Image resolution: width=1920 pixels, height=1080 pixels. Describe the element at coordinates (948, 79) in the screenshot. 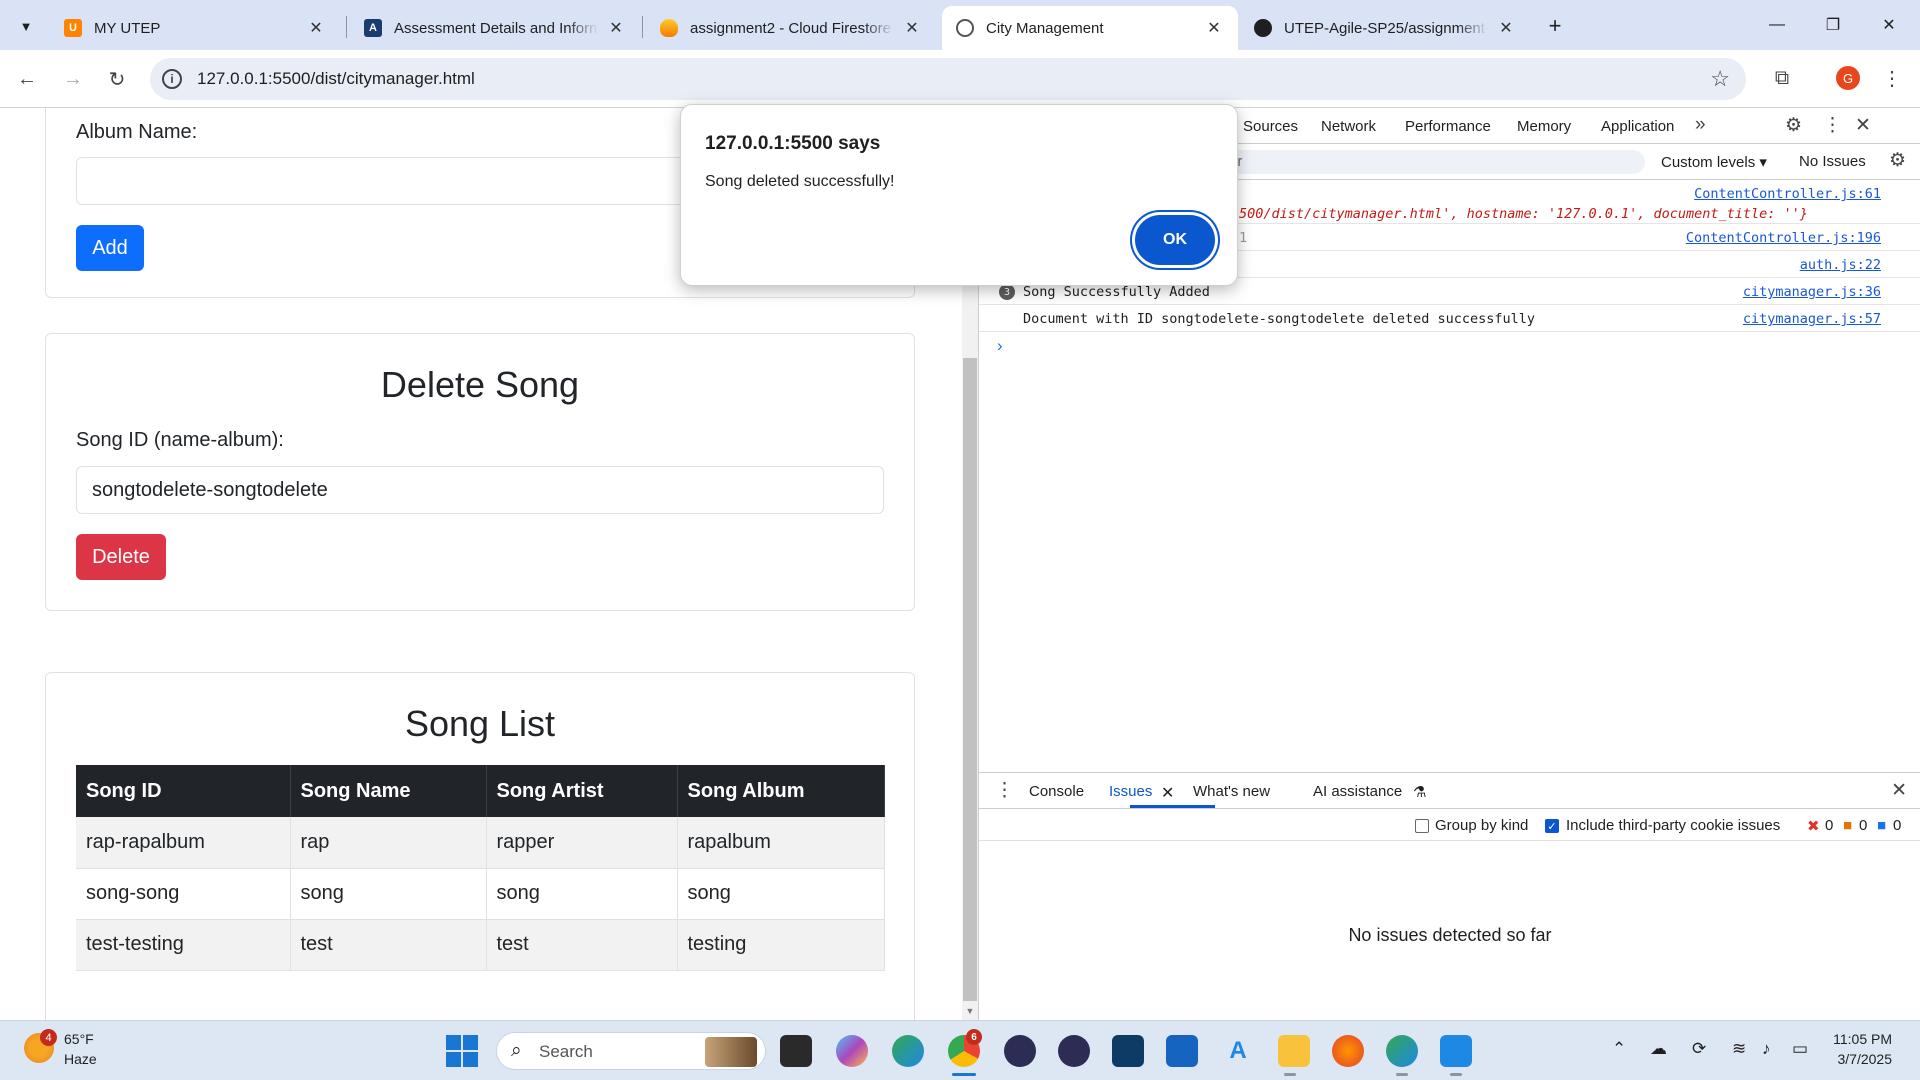

I see `address-bar: i 127.0.0.1:5500/dist/citymanager.html ☆` at that location.